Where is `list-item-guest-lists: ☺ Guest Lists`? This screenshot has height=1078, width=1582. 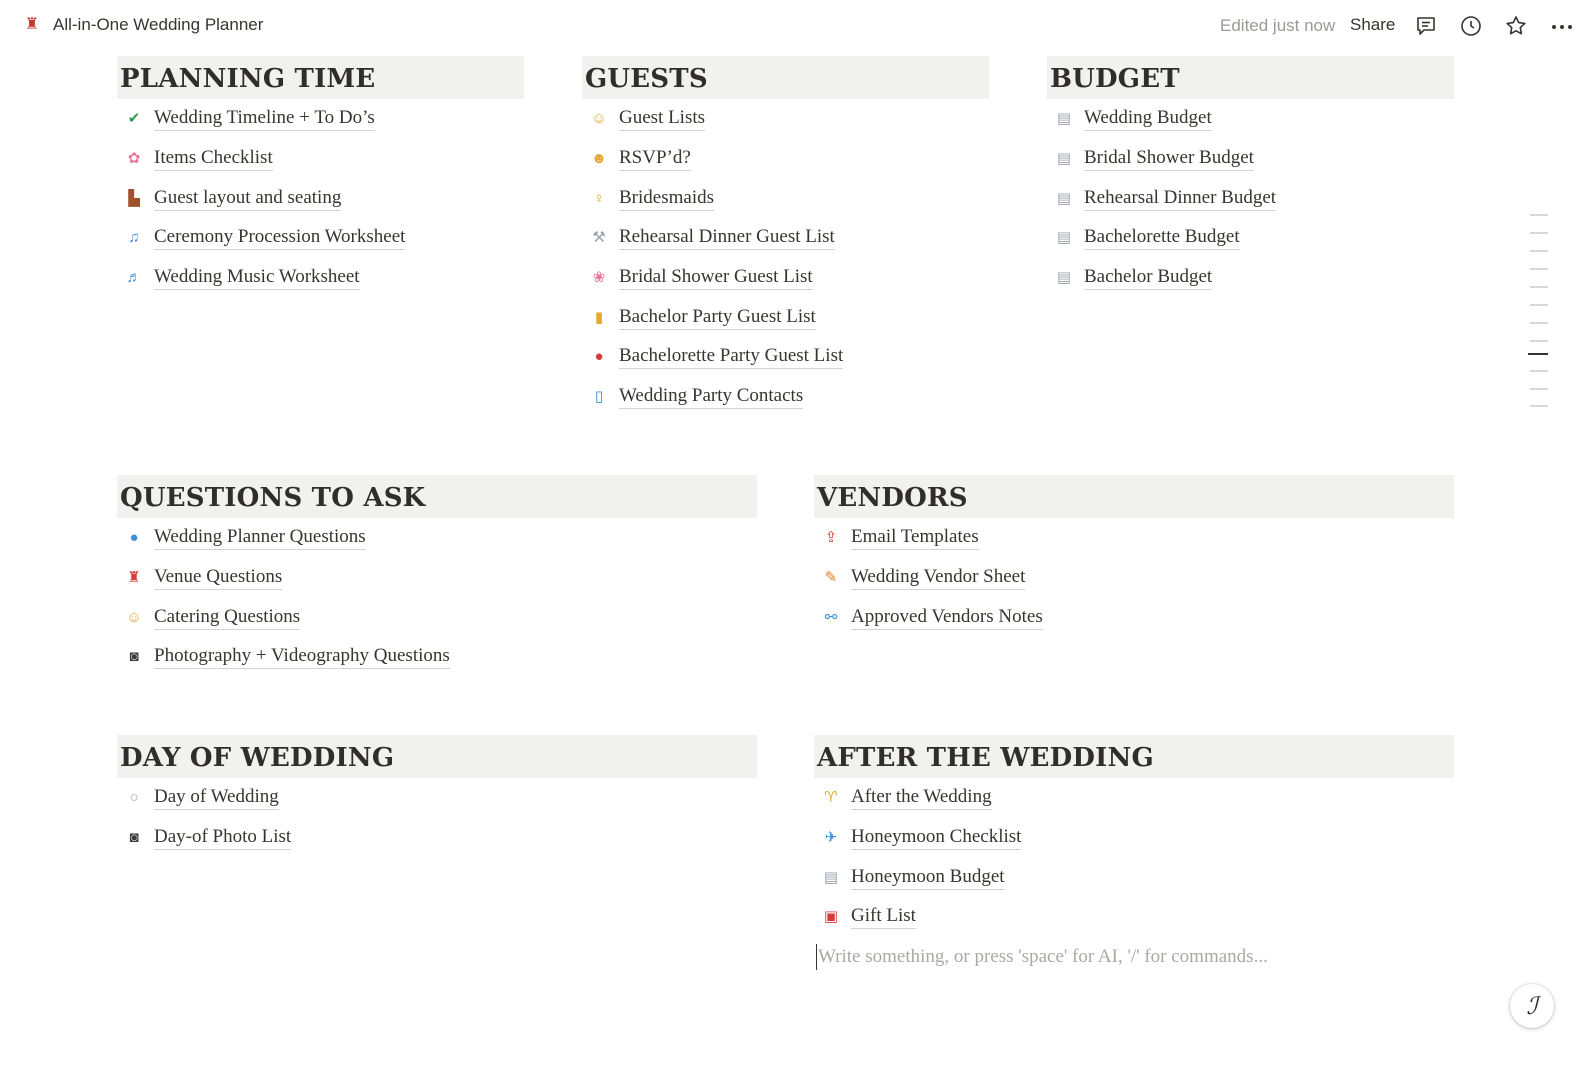
list-item-guest-lists: ☺ Guest Lists is located at coordinates (785, 119).